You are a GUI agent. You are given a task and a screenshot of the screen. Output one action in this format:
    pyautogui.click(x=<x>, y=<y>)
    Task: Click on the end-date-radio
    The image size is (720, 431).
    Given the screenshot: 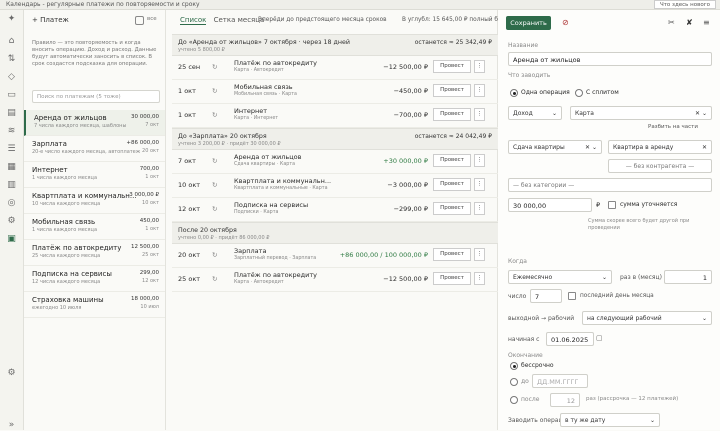 What is the action you would take?
    pyautogui.click(x=514, y=382)
    